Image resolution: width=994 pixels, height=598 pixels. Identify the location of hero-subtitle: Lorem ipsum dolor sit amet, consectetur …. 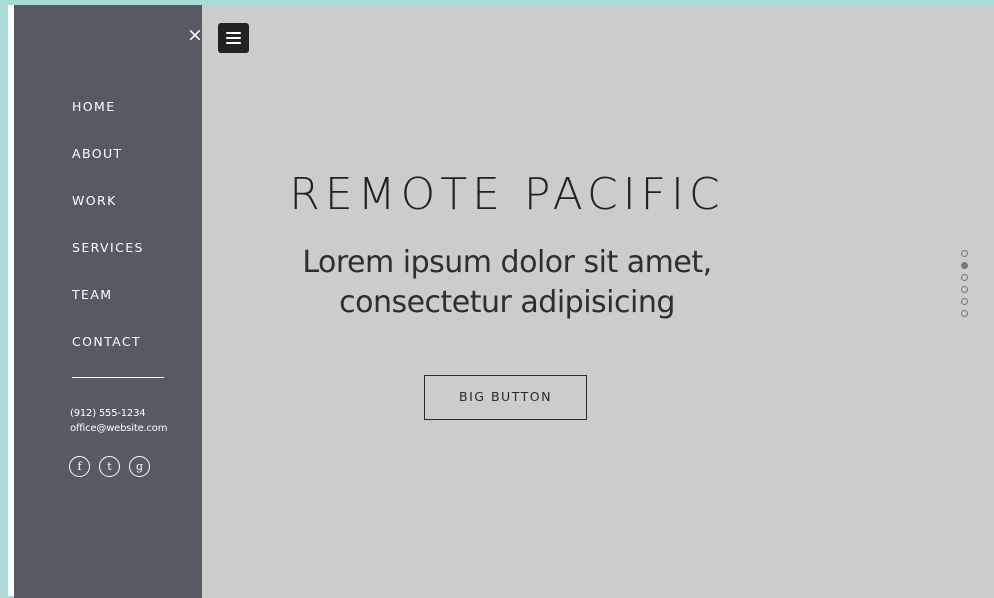
(507, 283).